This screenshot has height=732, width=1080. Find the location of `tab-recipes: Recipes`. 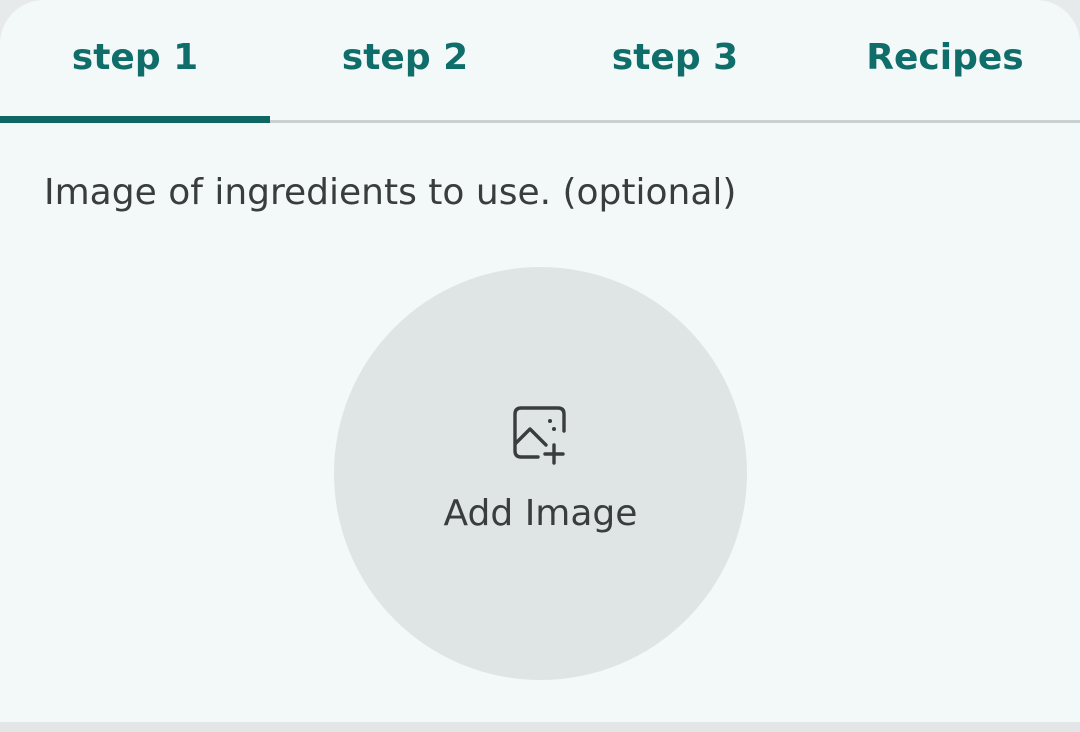

tab-recipes: Recipes is located at coordinates (945, 58).